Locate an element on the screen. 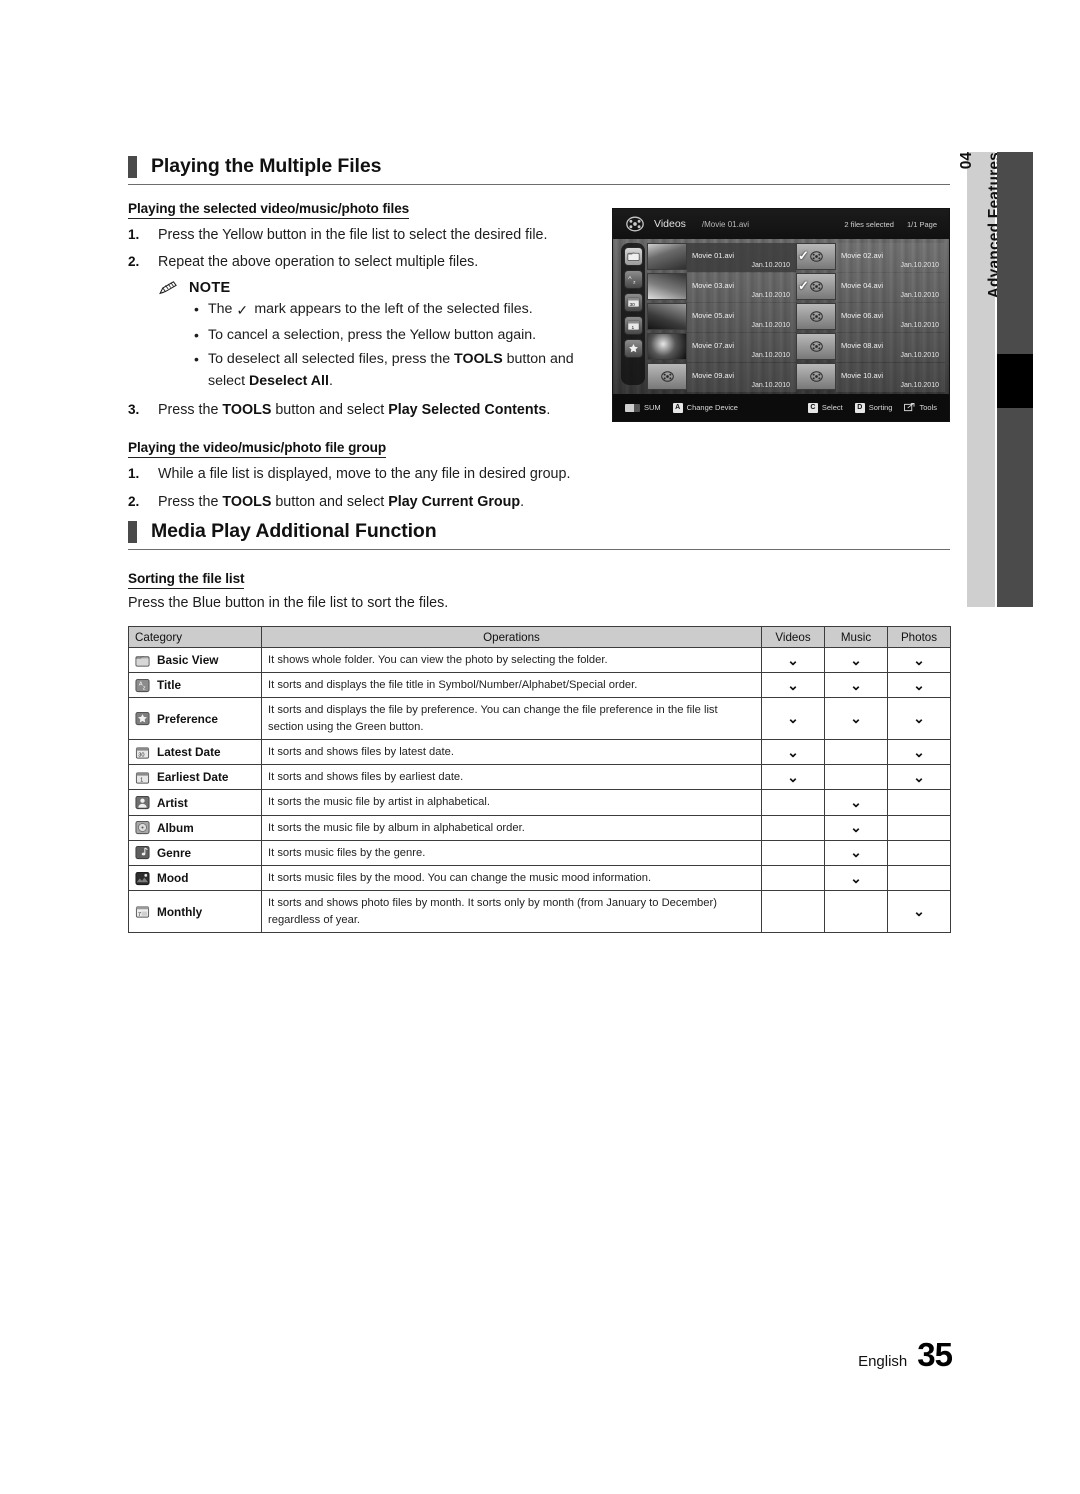 The image size is (1080, 1494). tv-select-action: C Select is located at coordinates (825, 407).